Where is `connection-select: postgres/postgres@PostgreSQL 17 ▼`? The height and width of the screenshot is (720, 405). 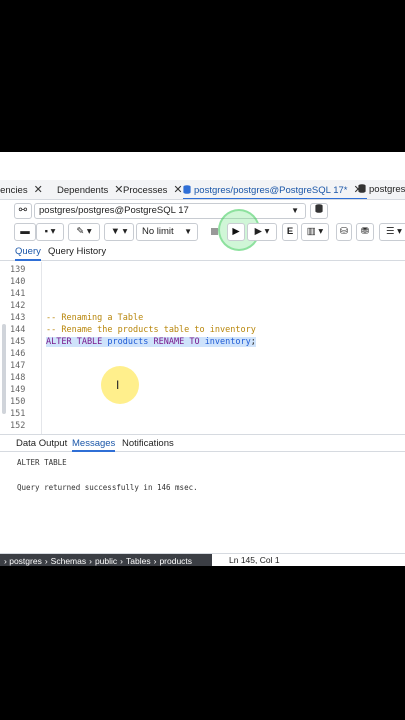 connection-select: postgres/postgres@PostgreSQL 17 ▼ is located at coordinates (170, 211).